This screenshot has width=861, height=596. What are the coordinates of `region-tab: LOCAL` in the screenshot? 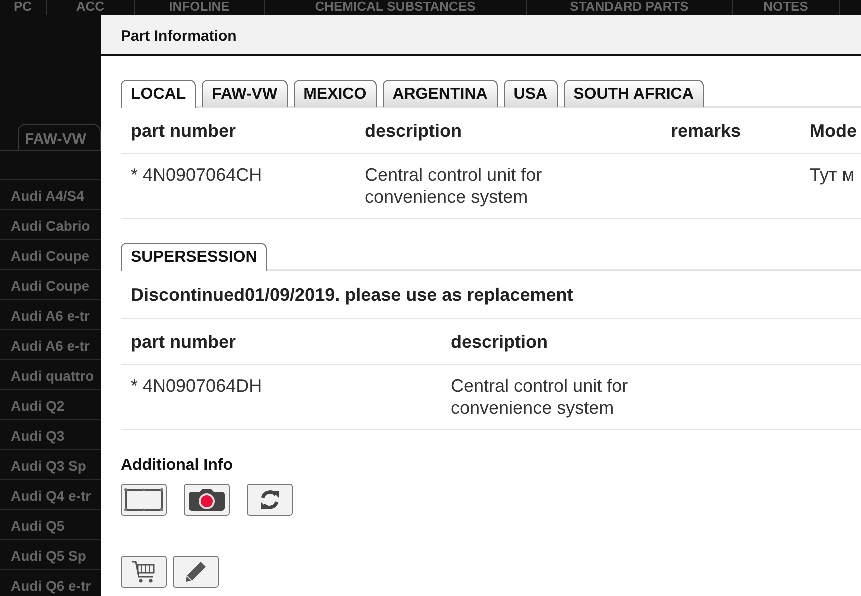 It's located at (158, 94).